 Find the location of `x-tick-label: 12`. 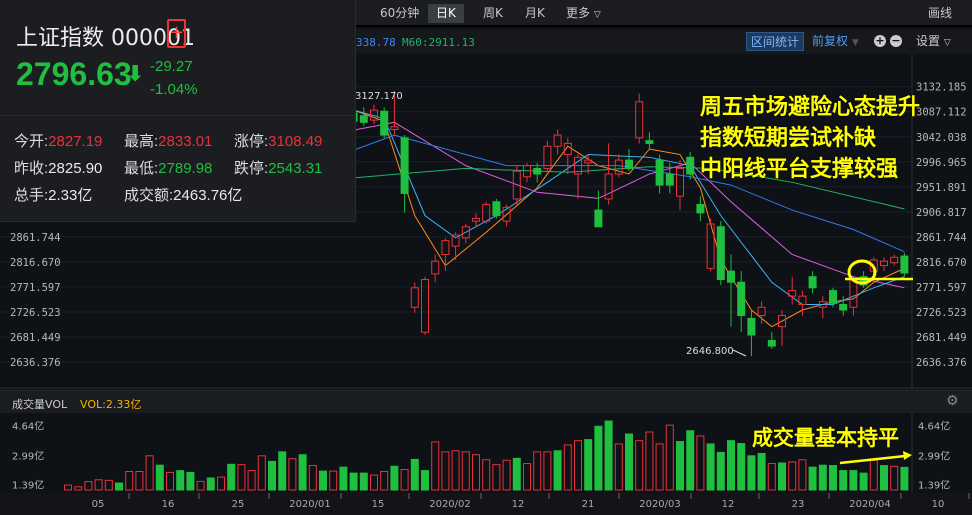

x-tick-label: 12 is located at coordinates (728, 504).